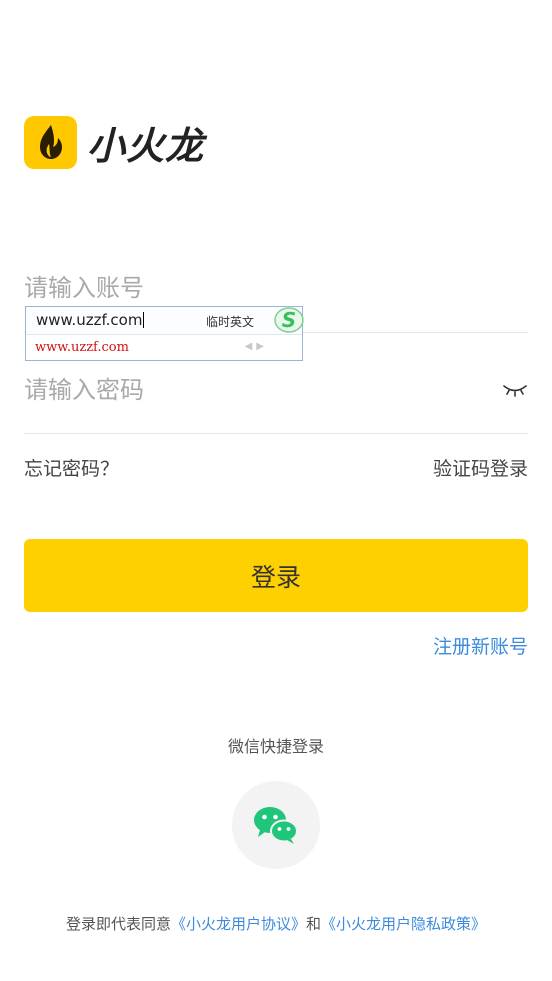  I want to click on agreement-prefix: 登录即代表同意, so click(118, 924).